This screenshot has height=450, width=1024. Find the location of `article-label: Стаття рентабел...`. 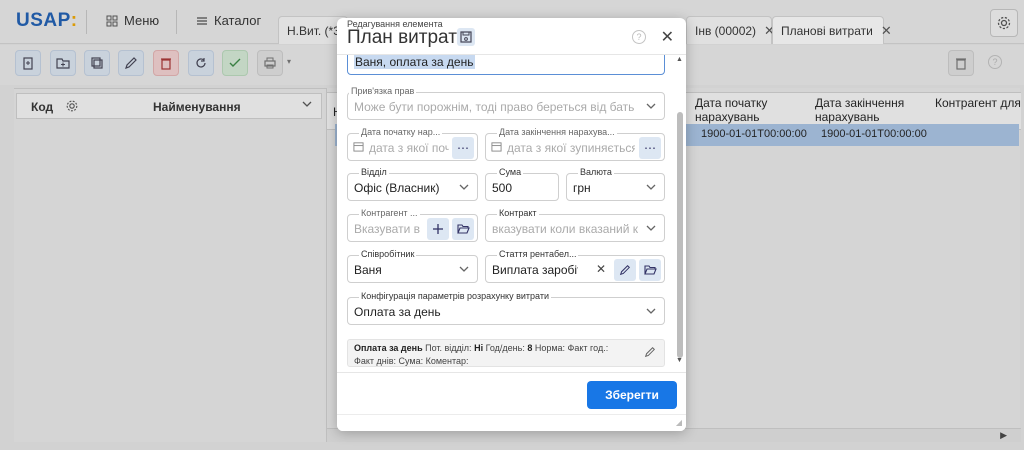

article-label: Стаття рентабел... is located at coordinates (538, 254).